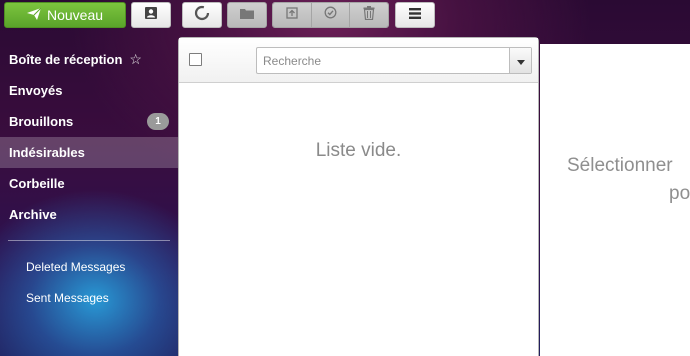 The width and height of the screenshot is (690, 356). I want to click on folder-trash: Corbeille, so click(89, 183).